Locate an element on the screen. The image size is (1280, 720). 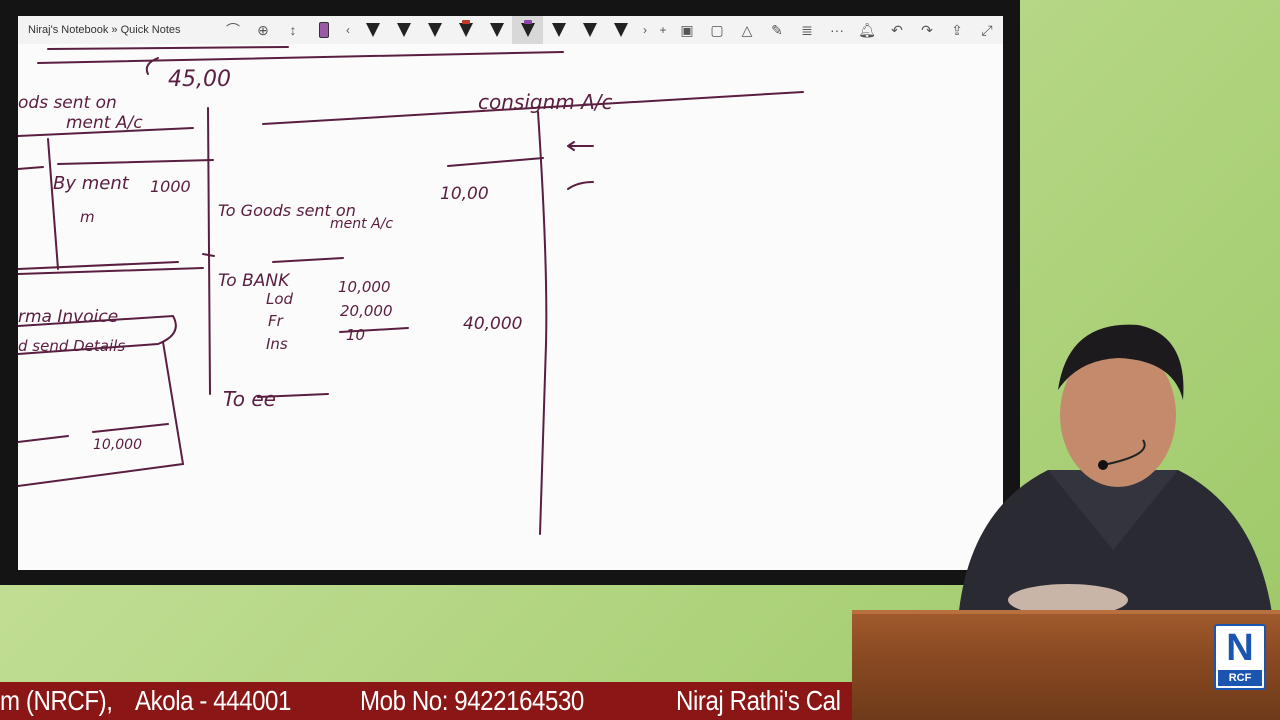
scroll-right-icon: › is located at coordinates (645, 30).